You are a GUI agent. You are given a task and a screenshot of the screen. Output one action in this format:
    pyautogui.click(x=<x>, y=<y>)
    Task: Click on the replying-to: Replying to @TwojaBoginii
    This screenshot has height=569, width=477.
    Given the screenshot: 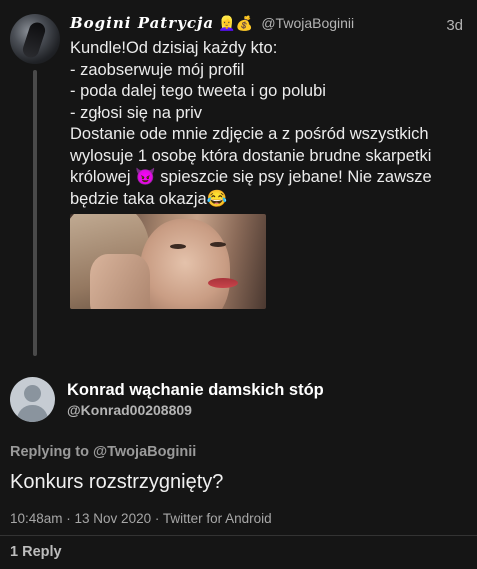 What is the action you would take?
    pyautogui.click(x=103, y=452)
    